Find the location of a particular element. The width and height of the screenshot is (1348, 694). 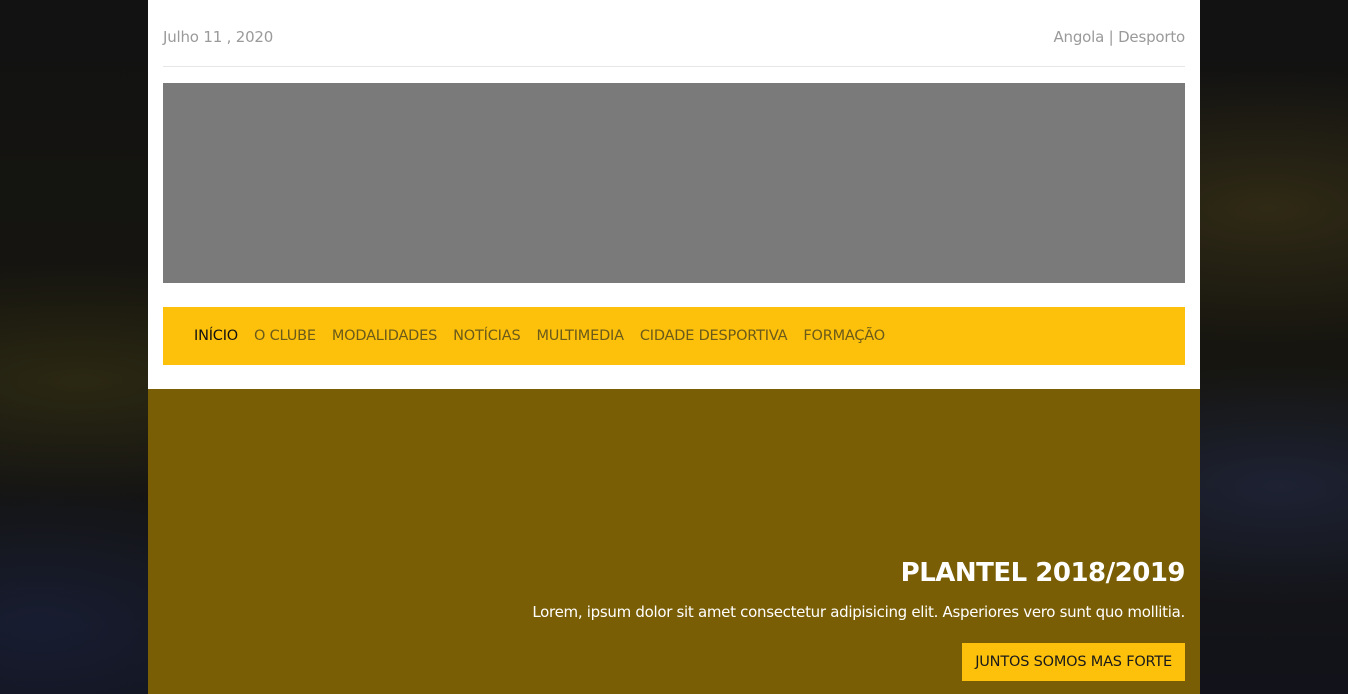

location-label: Angola | Desporto is located at coordinates (1119, 37).